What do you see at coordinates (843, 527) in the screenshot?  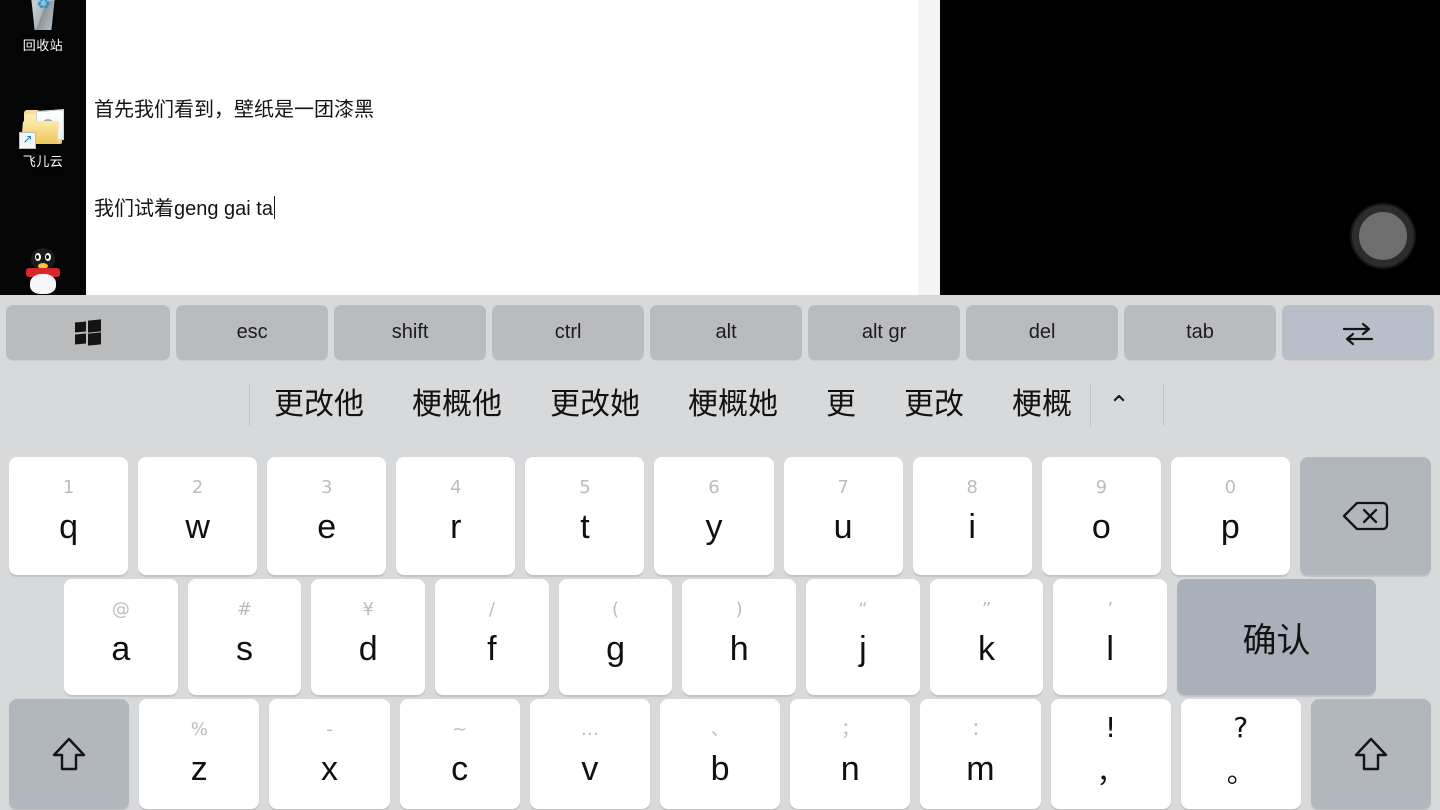 I see `key-main-label: u` at bounding box center [843, 527].